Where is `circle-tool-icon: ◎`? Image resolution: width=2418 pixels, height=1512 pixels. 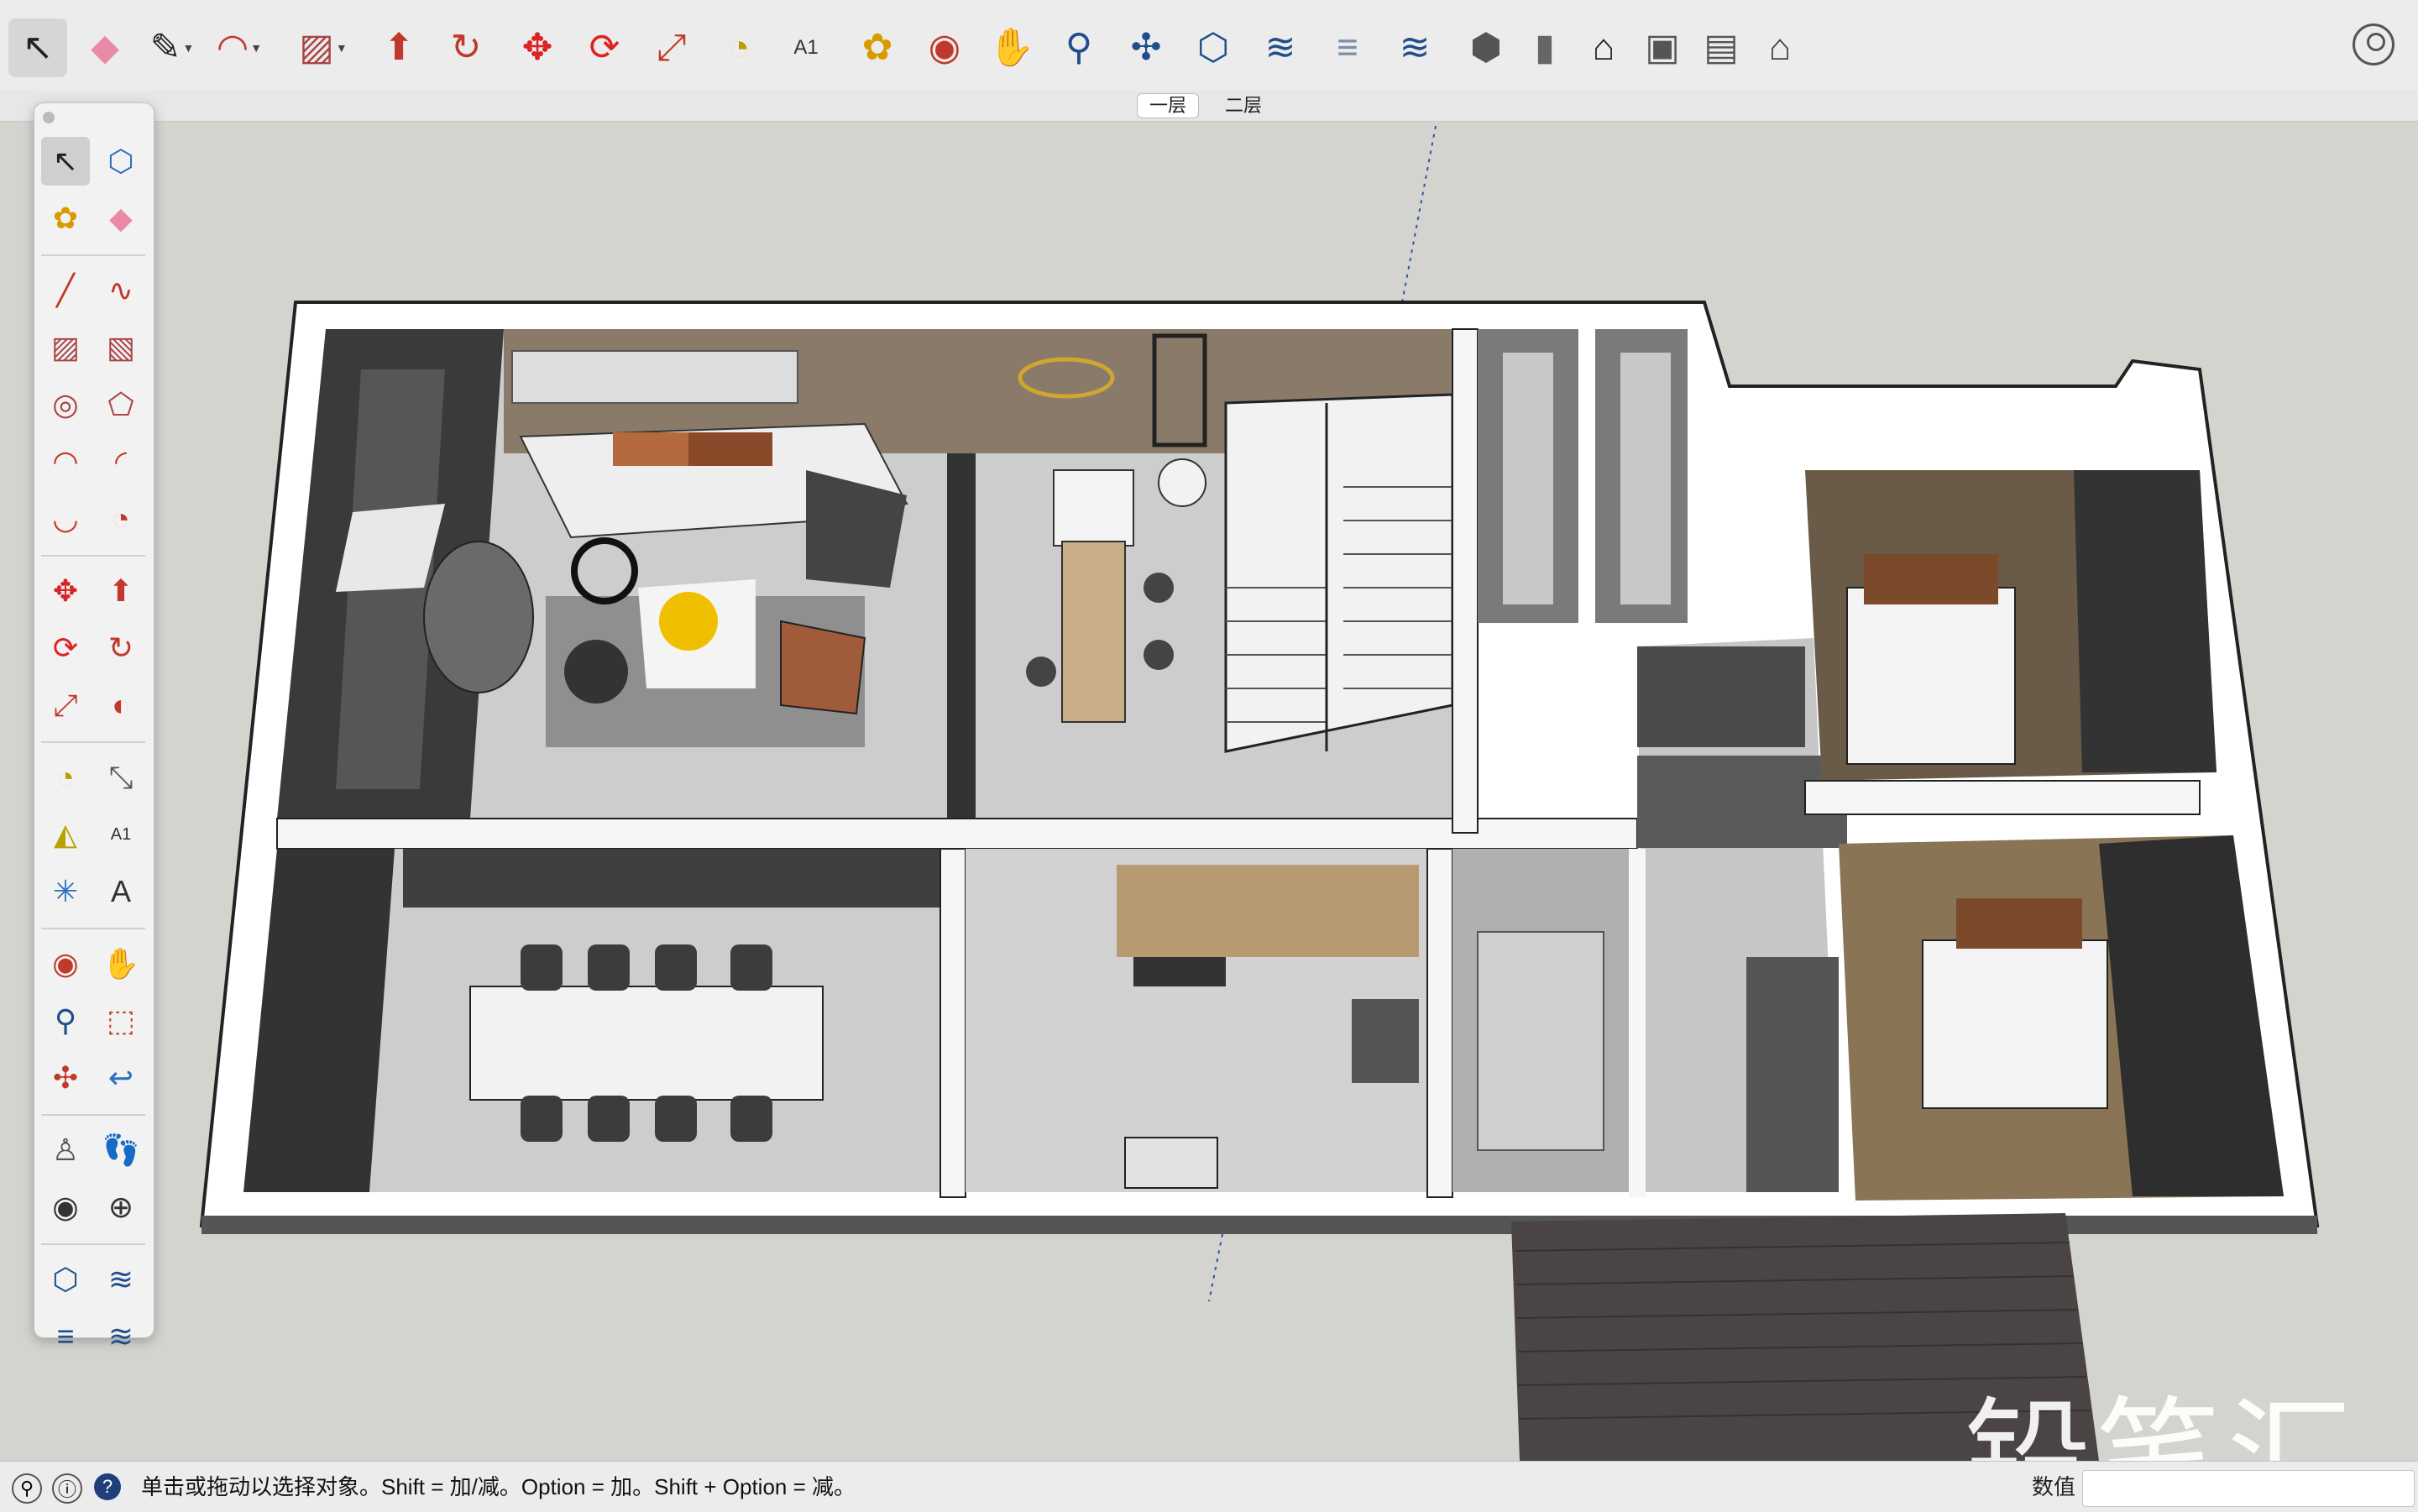 circle-tool-icon: ◎ is located at coordinates (65, 404).